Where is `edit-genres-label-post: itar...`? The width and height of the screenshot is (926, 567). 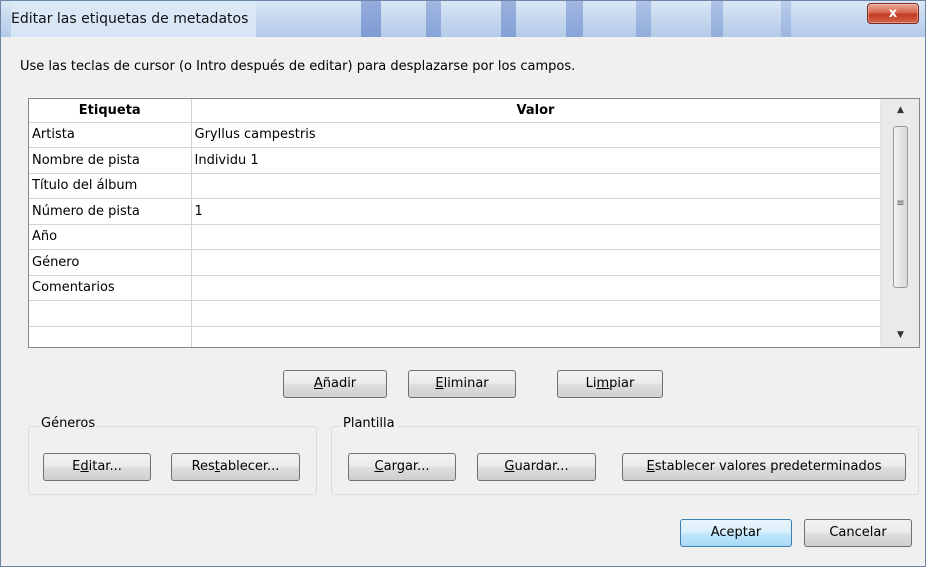 edit-genres-label-post: itar... is located at coordinates (105, 466).